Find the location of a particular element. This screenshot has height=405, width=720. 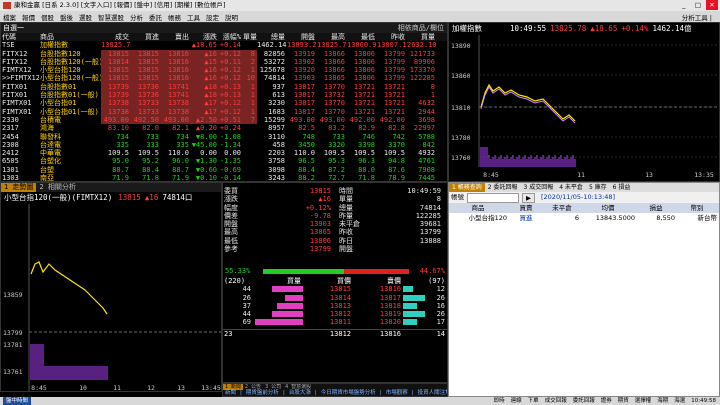

ask-price: 13819 is located at coordinates (378, 314).